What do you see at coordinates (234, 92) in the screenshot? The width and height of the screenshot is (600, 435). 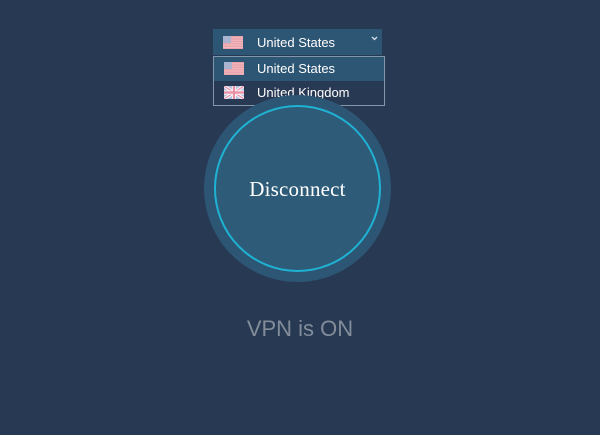 I see `uk-flag-icon` at bounding box center [234, 92].